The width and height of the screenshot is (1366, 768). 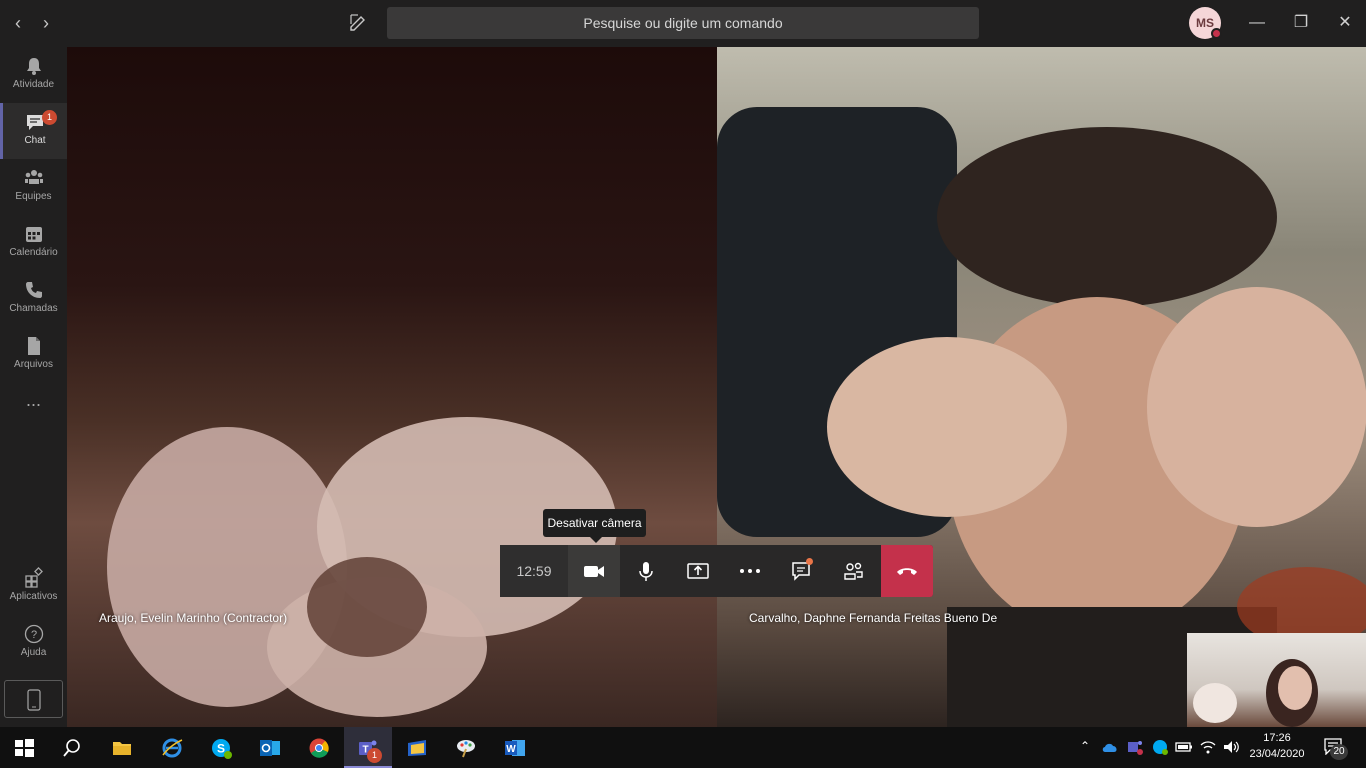 What do you see at coordinates (33, 187) in the screenshot?
I see `rail-item-equipes: Equipes` at bounding box center [33, 187].